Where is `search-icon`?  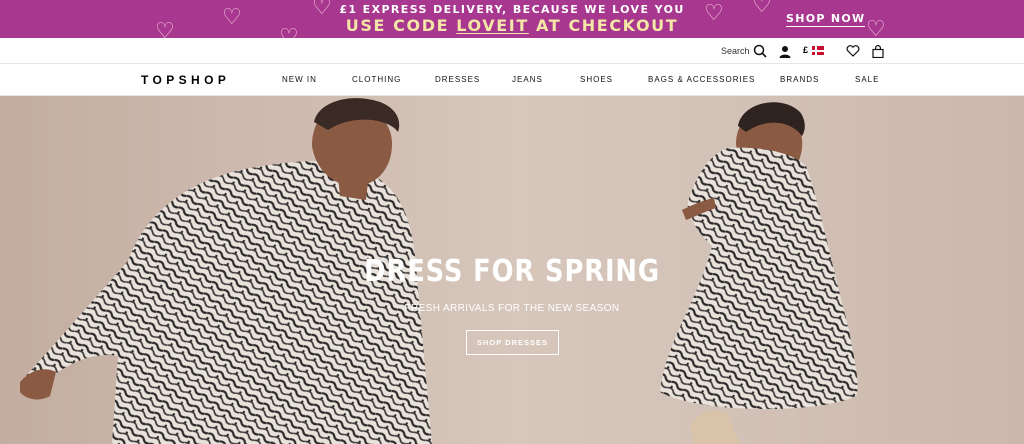 search-icon is located at coordinates (760, 51).